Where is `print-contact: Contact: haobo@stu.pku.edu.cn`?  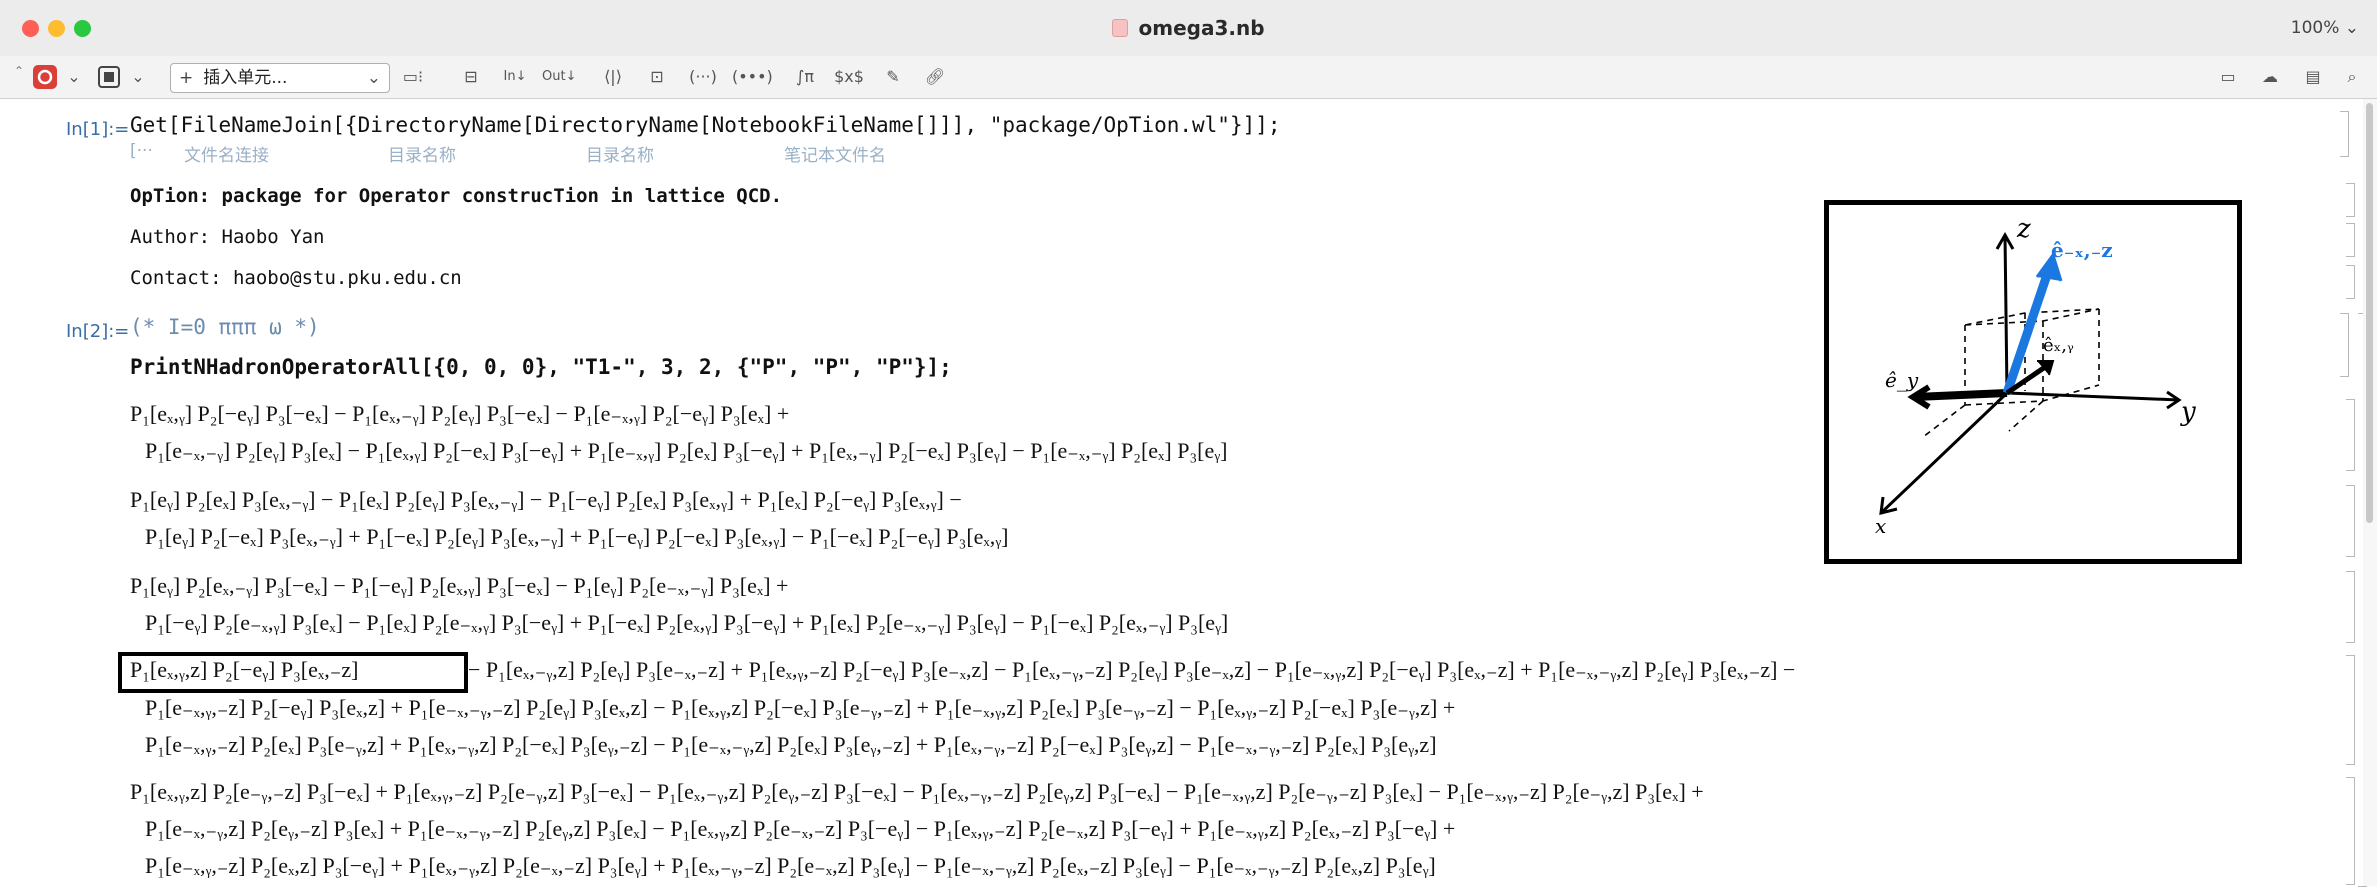 print-contact: Contact: haobo@stu.pku.edu.cn is located at coordinates (296, 278).